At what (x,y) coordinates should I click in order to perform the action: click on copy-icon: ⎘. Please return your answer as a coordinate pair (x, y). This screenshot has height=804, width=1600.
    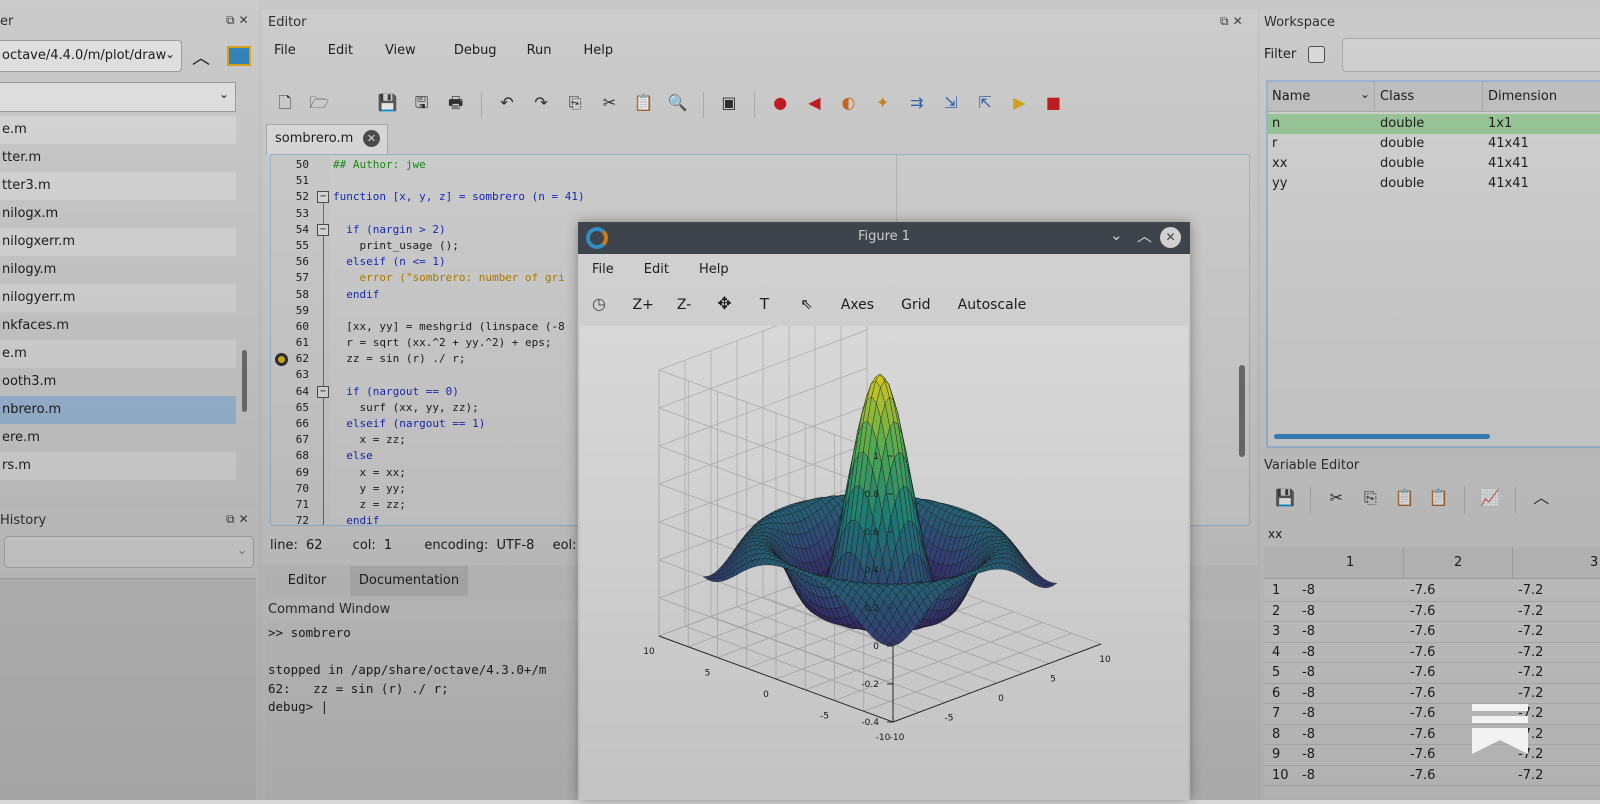
    Looking at the image, I should click on (1370, 498).